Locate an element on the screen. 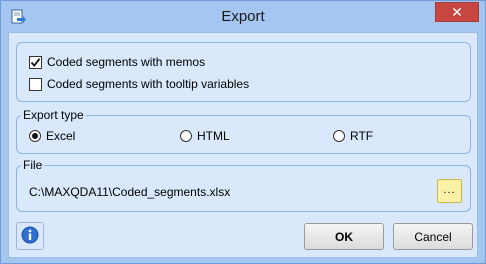 This screenshot has height=264, width=486. tooltip-label: Coded segments with tooltip variables is located at coordinates (148, 84).